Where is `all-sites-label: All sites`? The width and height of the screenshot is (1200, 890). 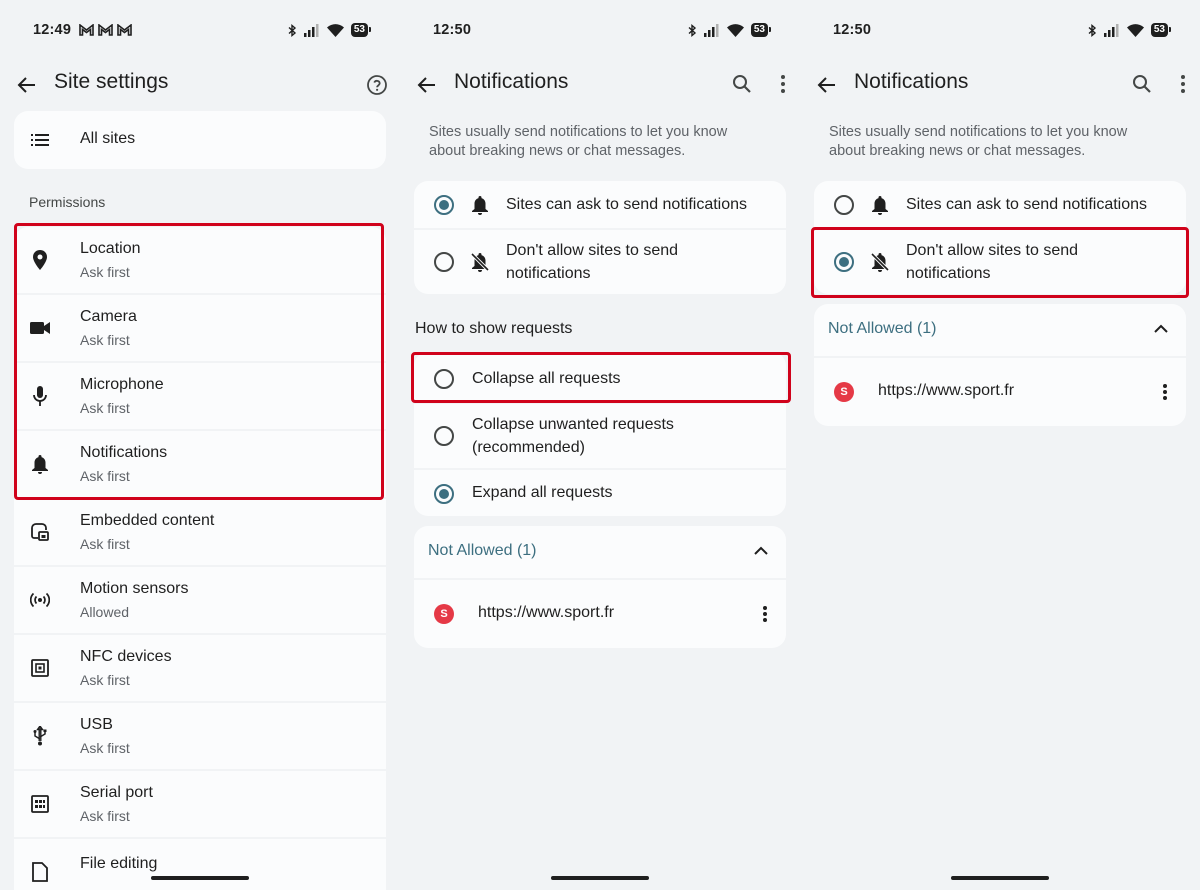
all-sites-label: All sites is located at coordinates (108, 138).